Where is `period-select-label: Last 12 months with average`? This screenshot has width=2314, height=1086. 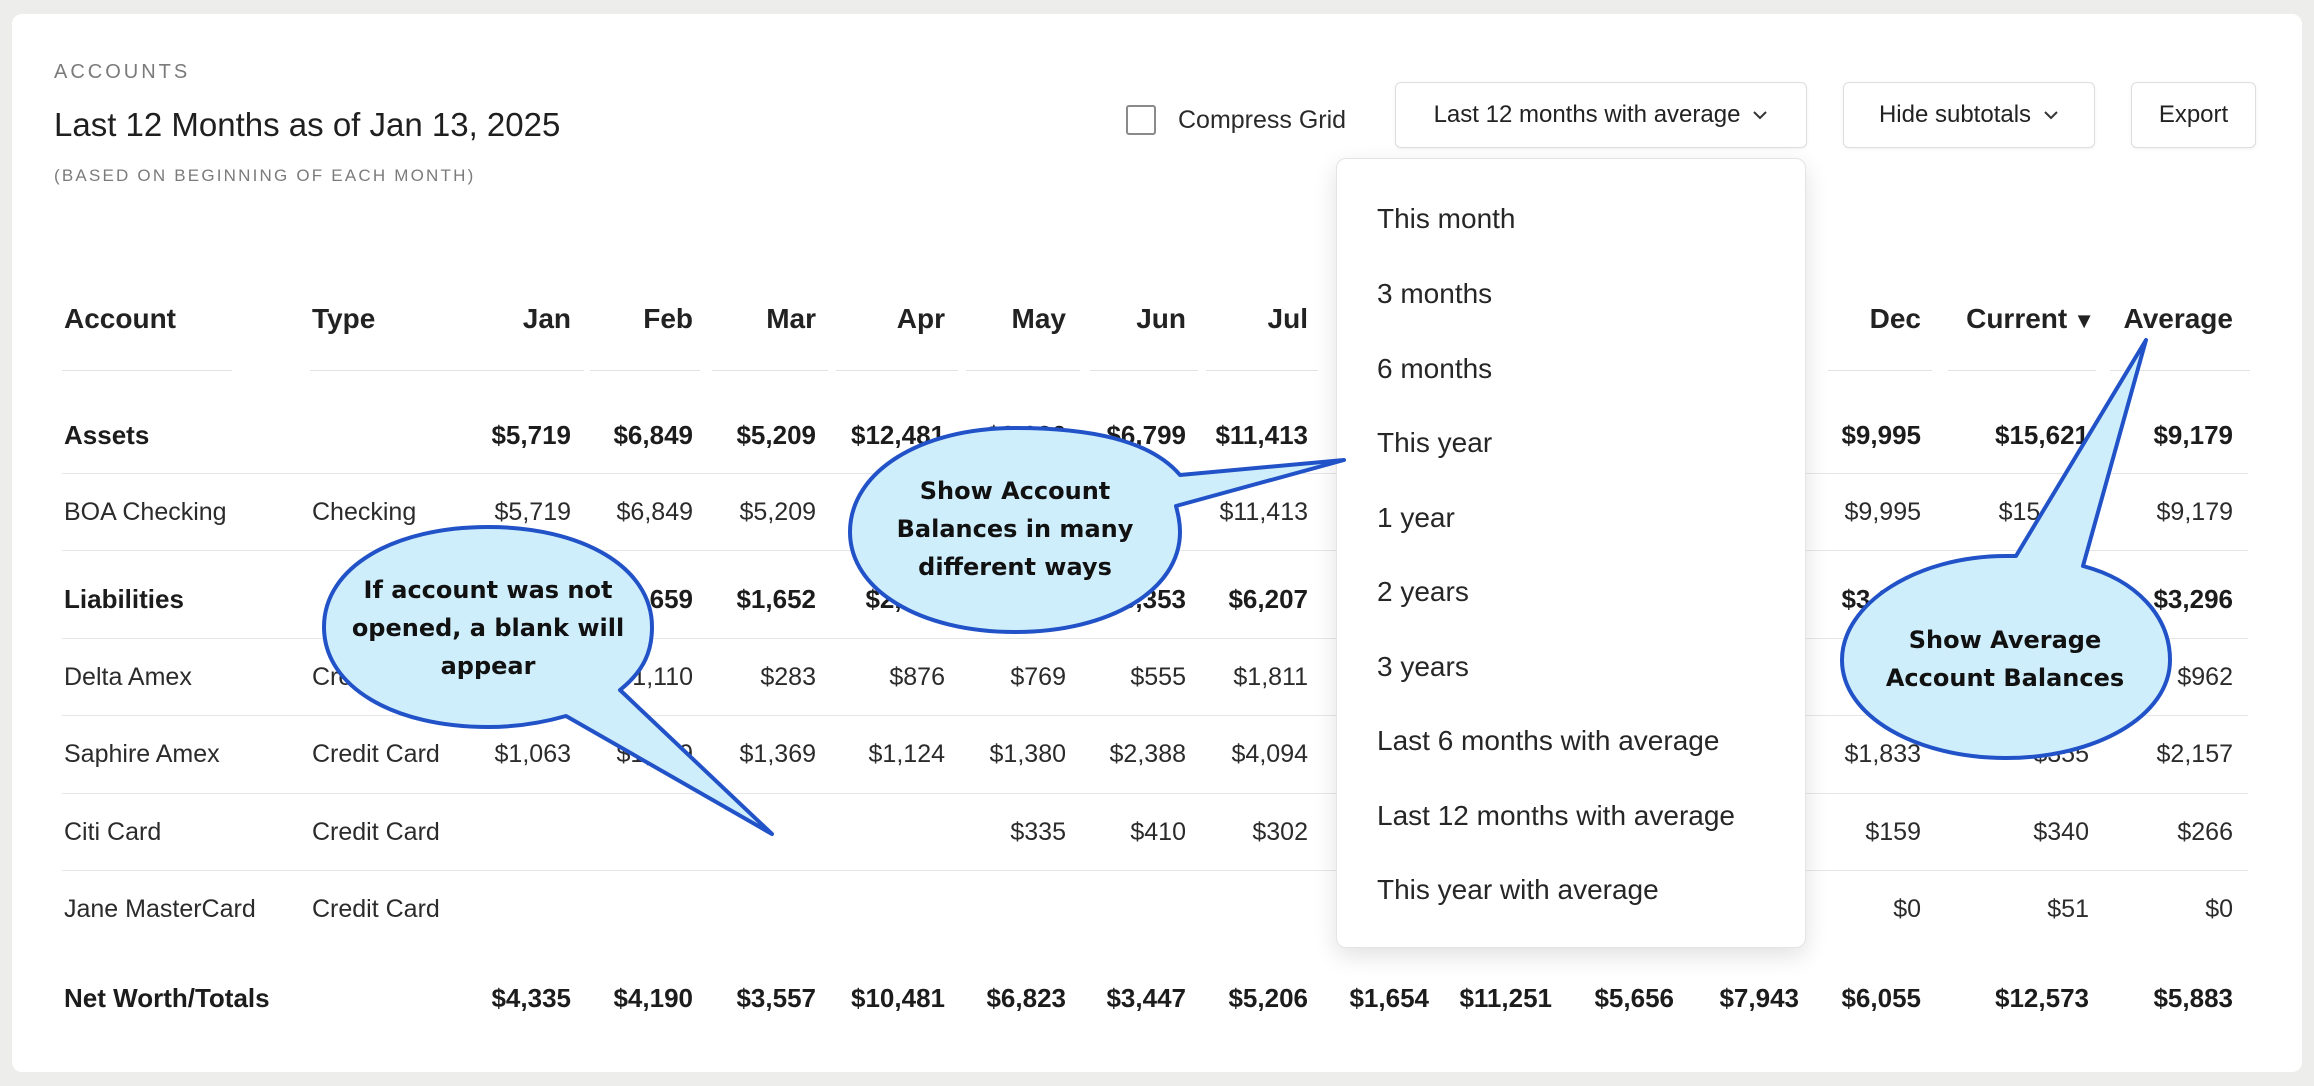
period-select-label: Last 12 months with average is located at coordinates (1587, 114).